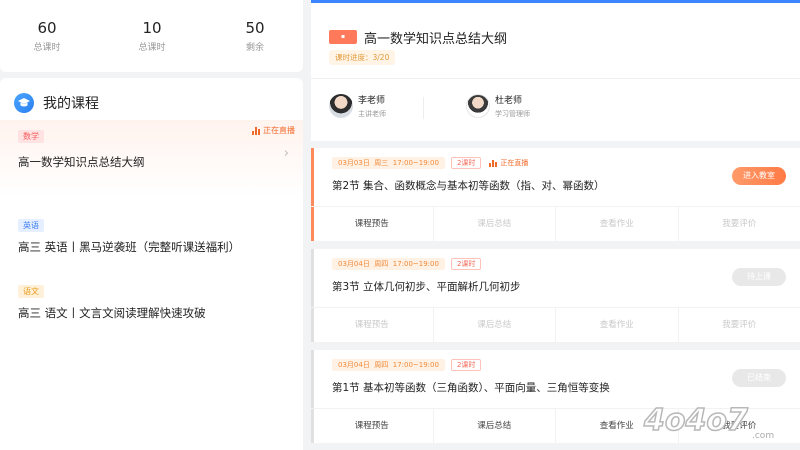  Describe the element at coordinates (152, 28) in the screenshot. I see `stat-value: 10` at that location.